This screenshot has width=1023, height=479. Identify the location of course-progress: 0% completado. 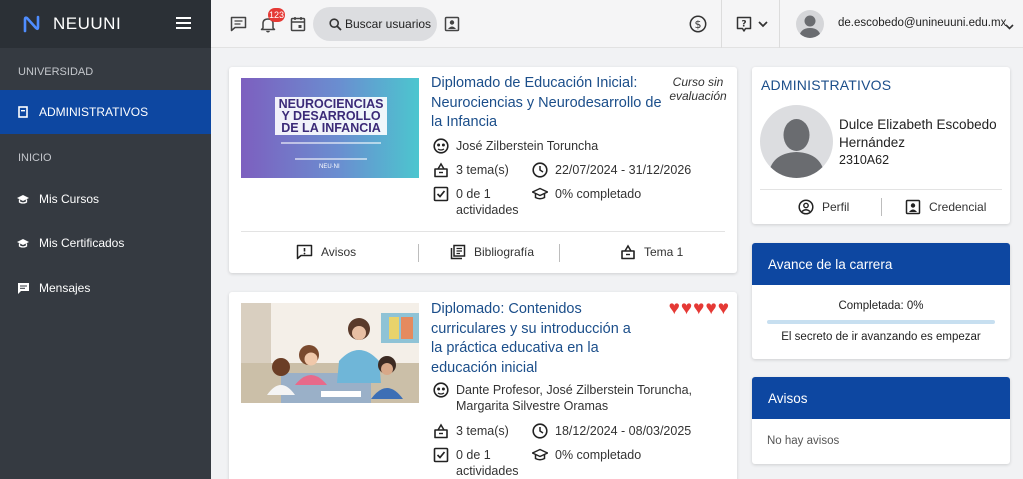
(586, 194).